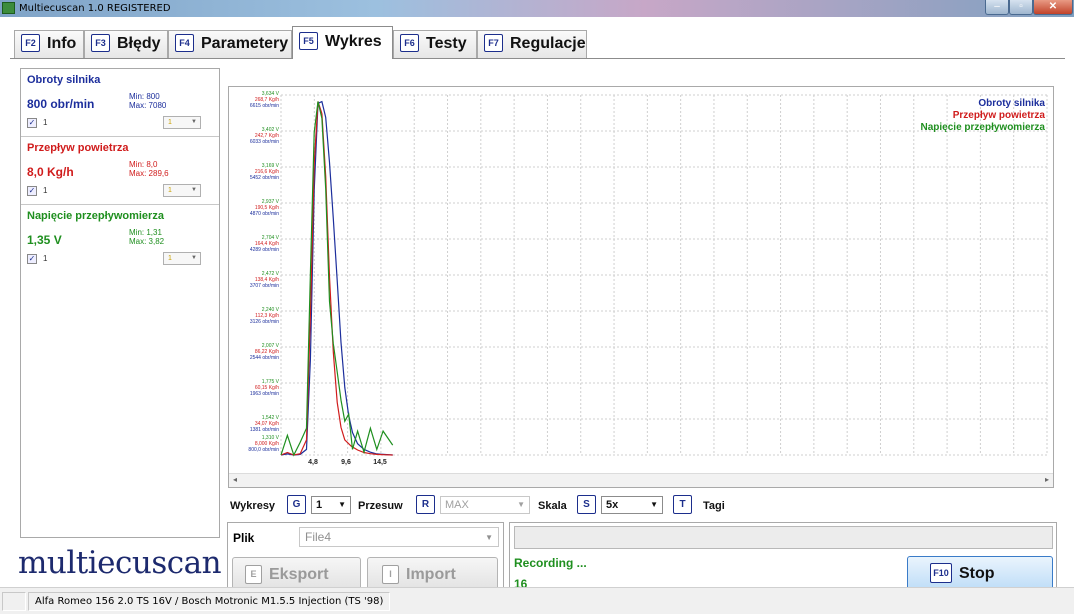  What do you see at coordinates (431, 574) in the screenshot?
I see `import-label: Import` at bounding box center [431, 574].